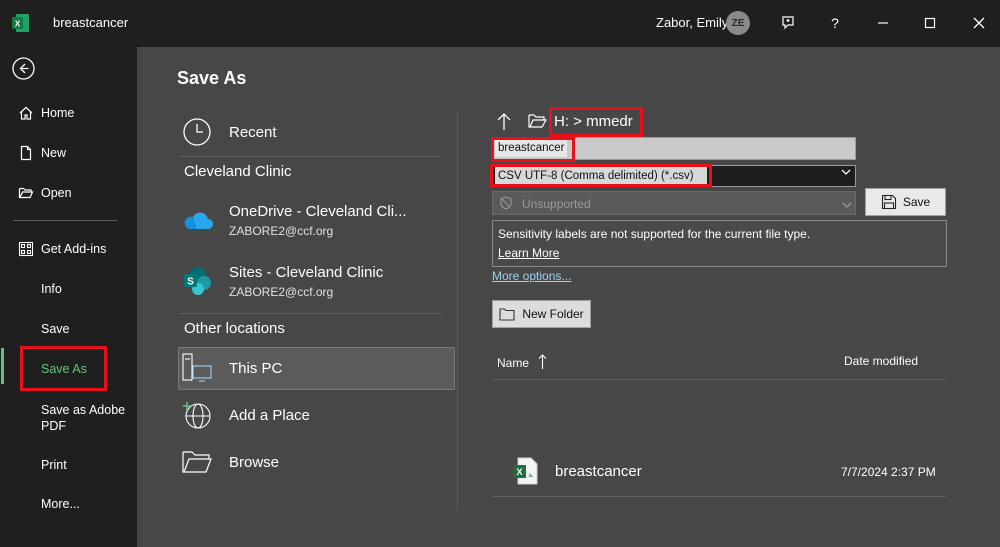  I want to click on rail-item-new: New, so click(68, 153).